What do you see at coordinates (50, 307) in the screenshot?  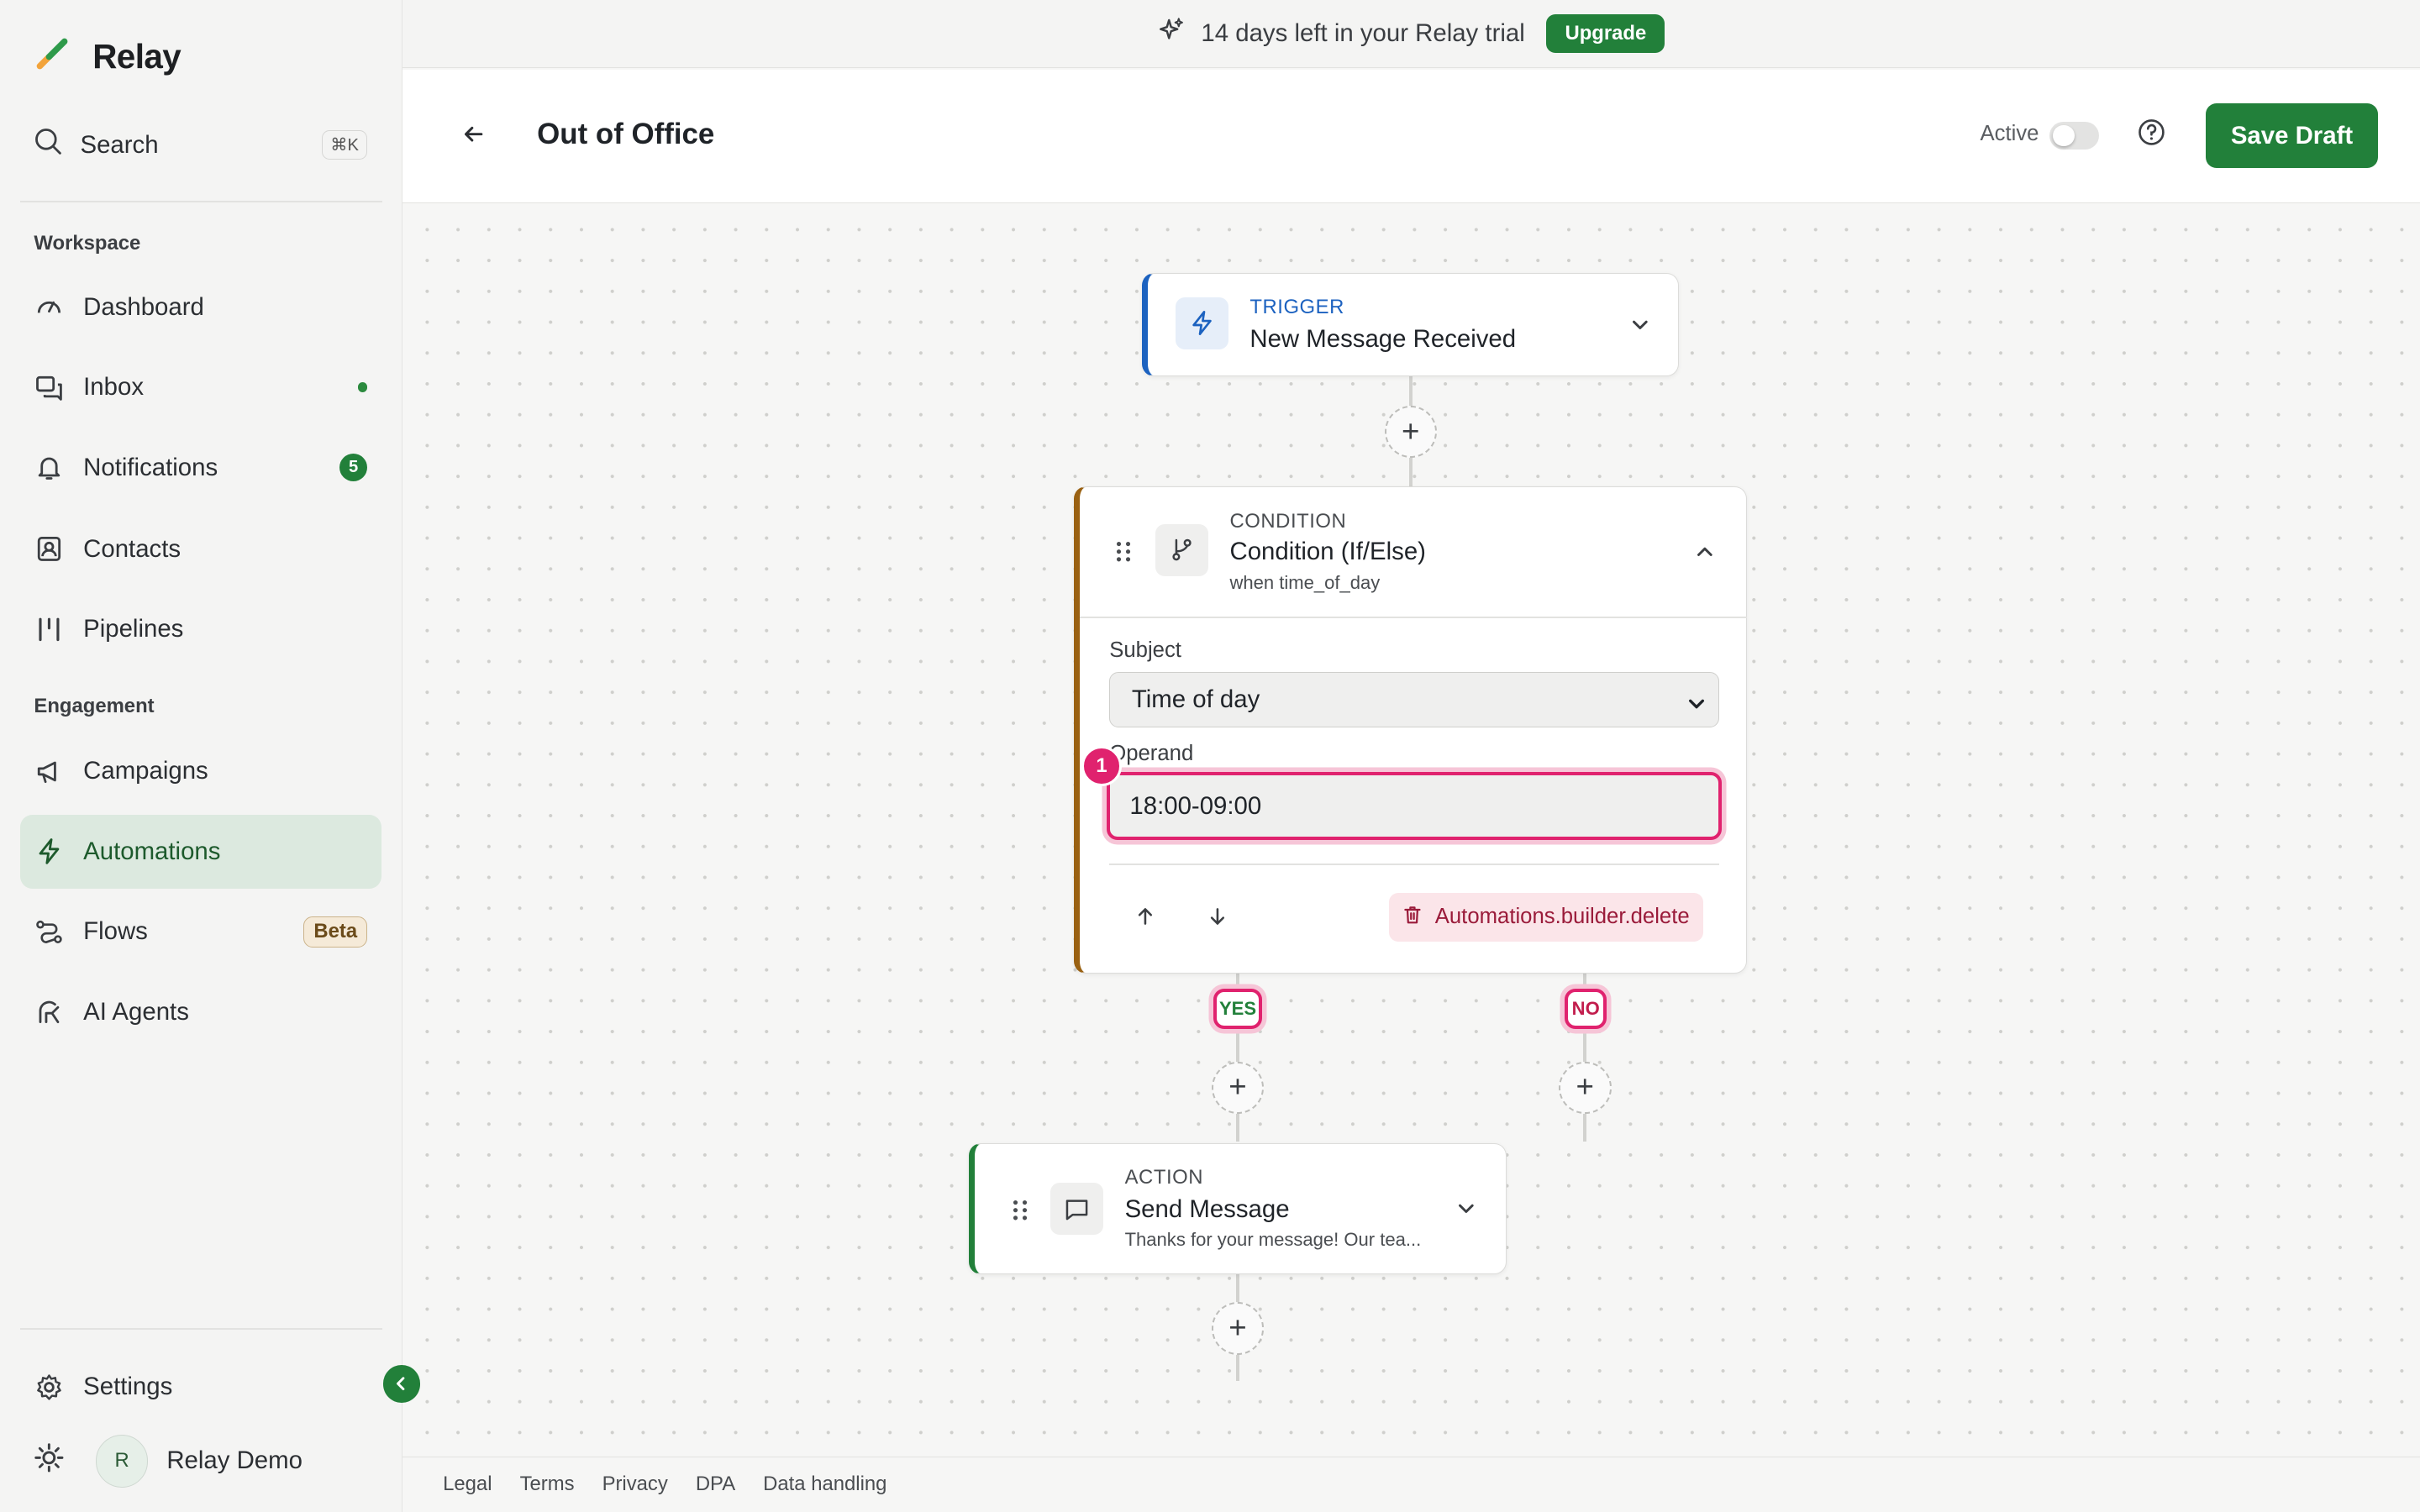 I see `dashboard-icon` at bounding box center [50, 307].